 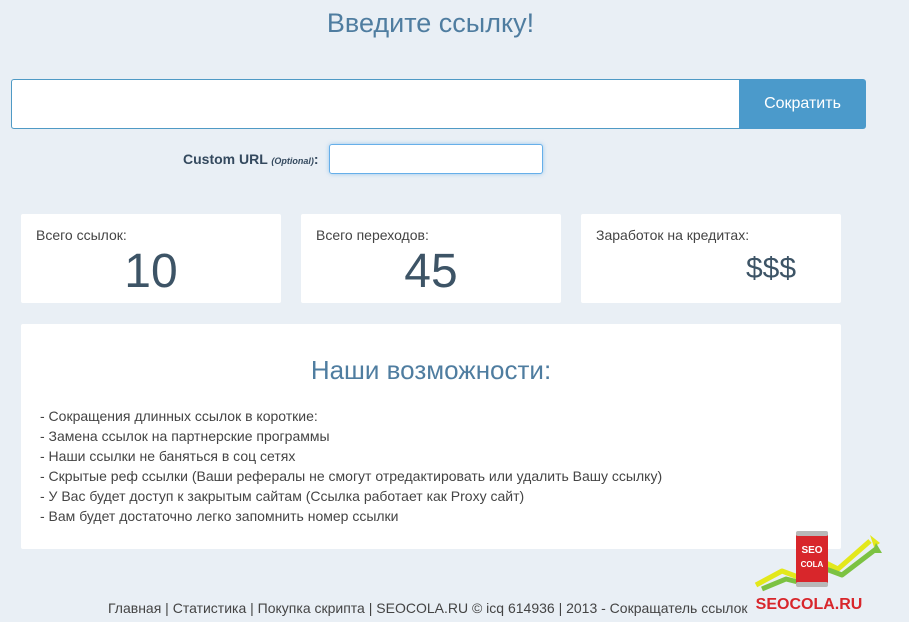 What do you see at coordinates (168, 456) in the screenshot?
I see `list-item: - Наши ссылки не баняться в соц сетях` at bounding box center [168, 456].